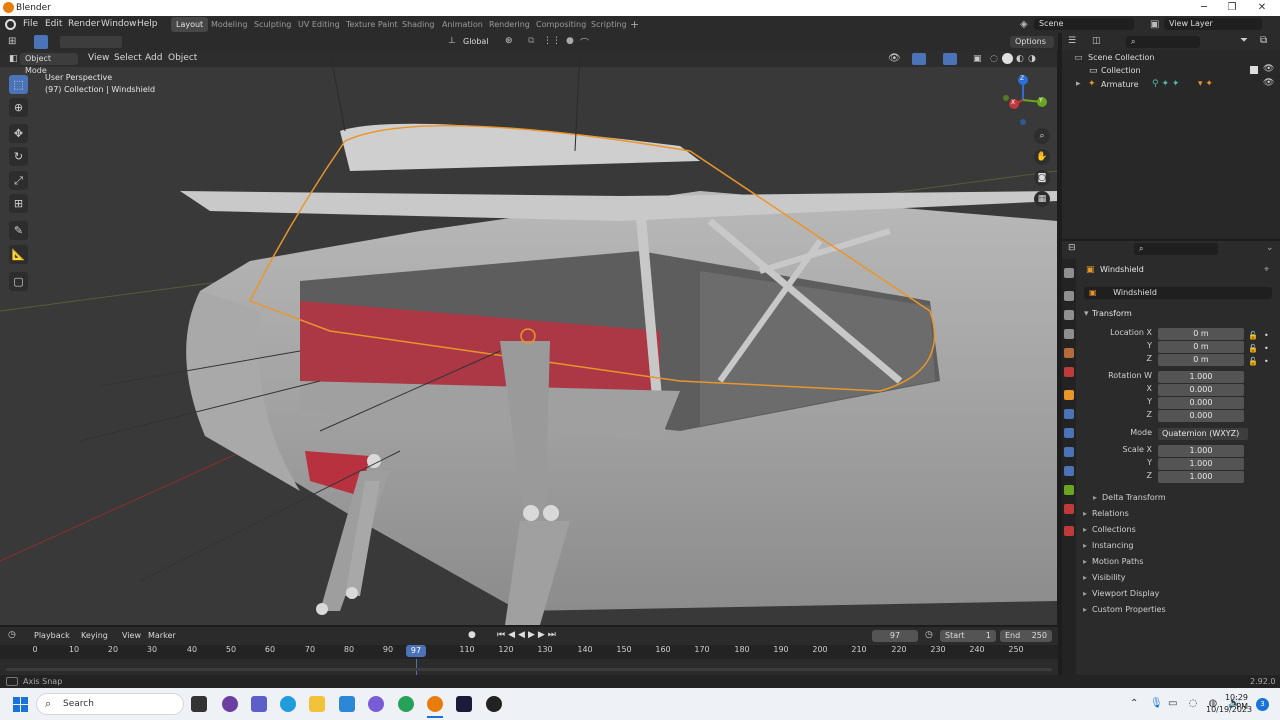 The width and height of the screenshot is (1280, 720). I want to click on app-icon-blue, so click(347, 704).